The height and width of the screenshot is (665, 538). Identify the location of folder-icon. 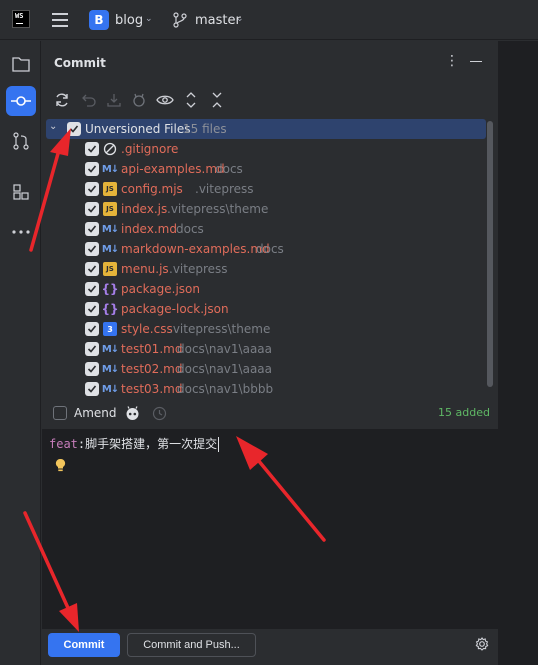
(21, 64).